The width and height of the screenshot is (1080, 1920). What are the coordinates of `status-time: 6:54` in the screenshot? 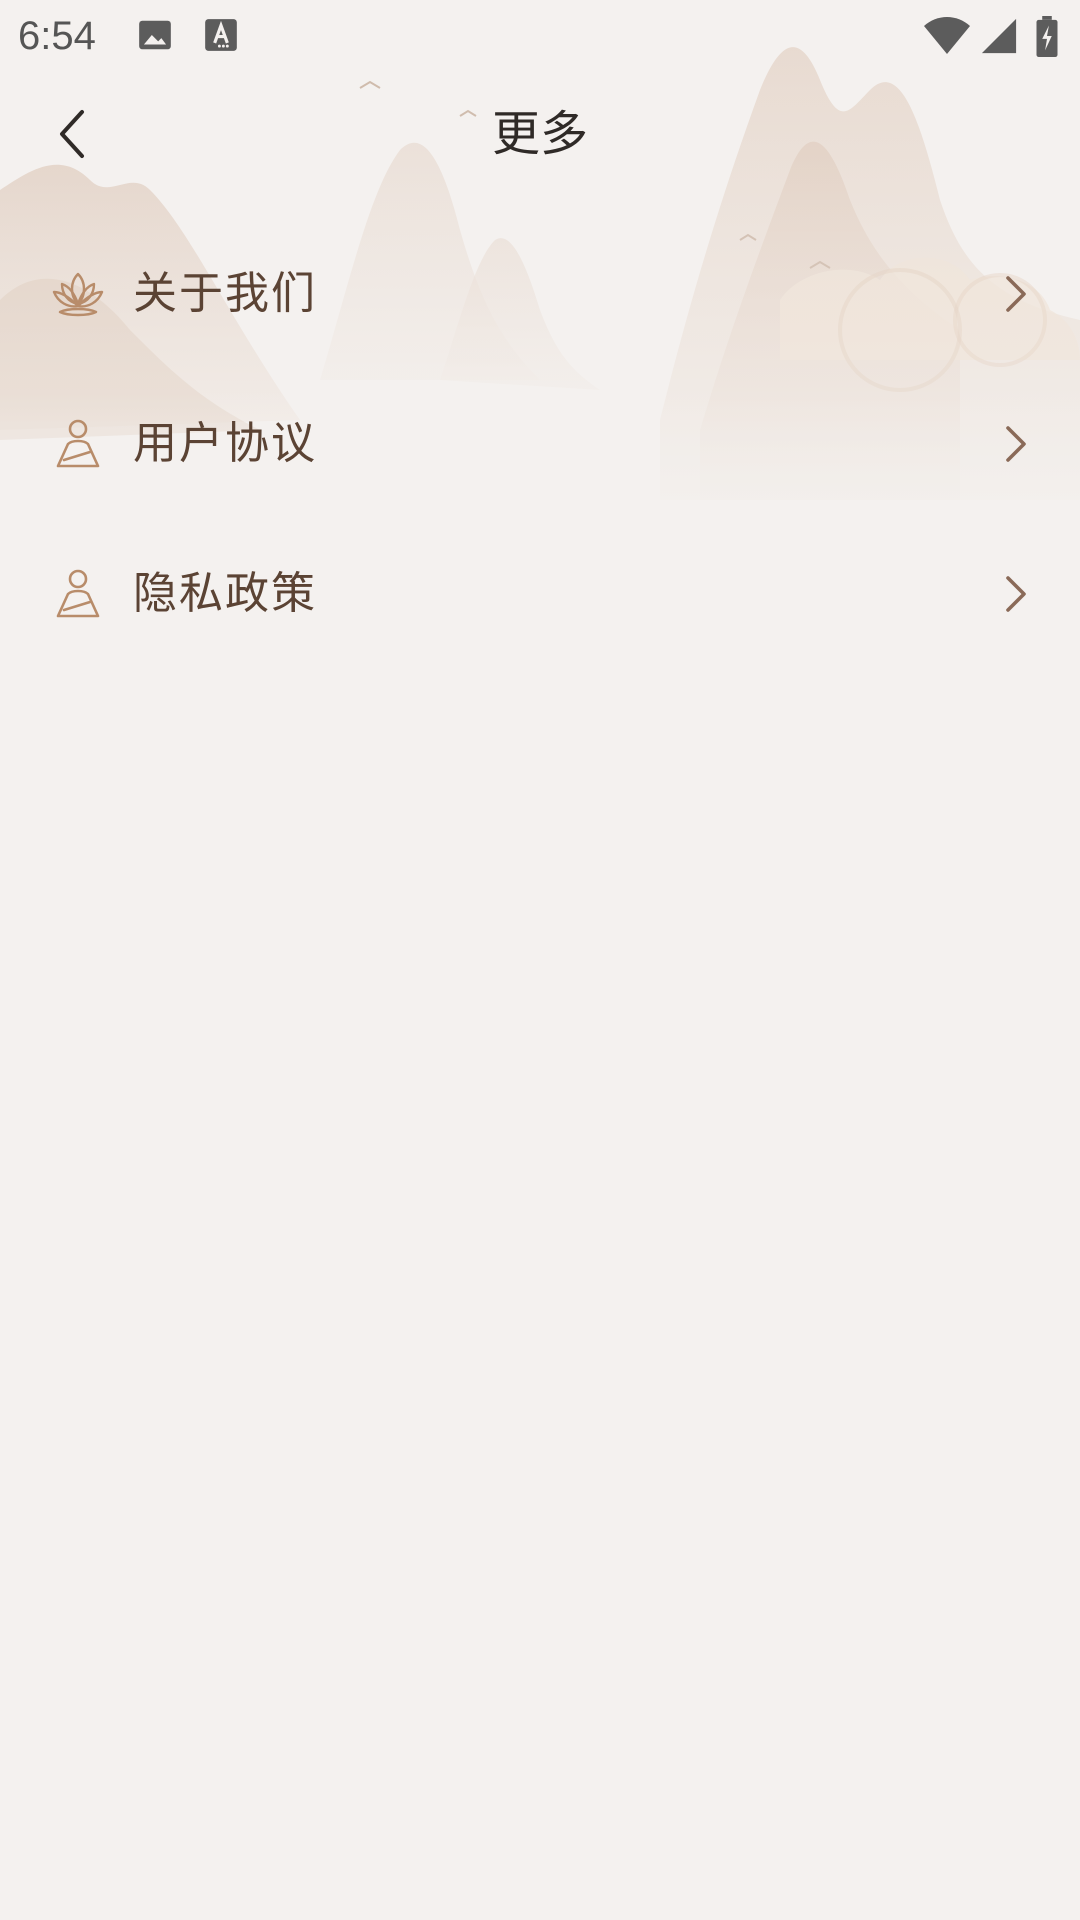 It's located at (57, 36).